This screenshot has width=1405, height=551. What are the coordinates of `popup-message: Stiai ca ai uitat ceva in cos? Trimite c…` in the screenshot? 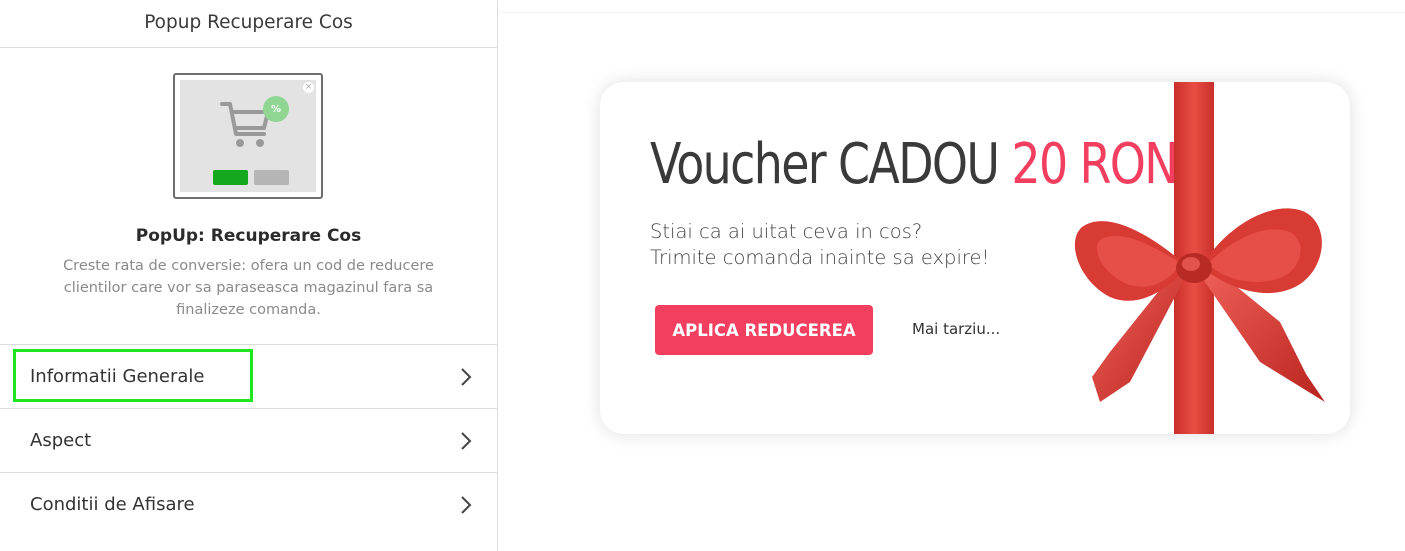 It's located at (819, 245).